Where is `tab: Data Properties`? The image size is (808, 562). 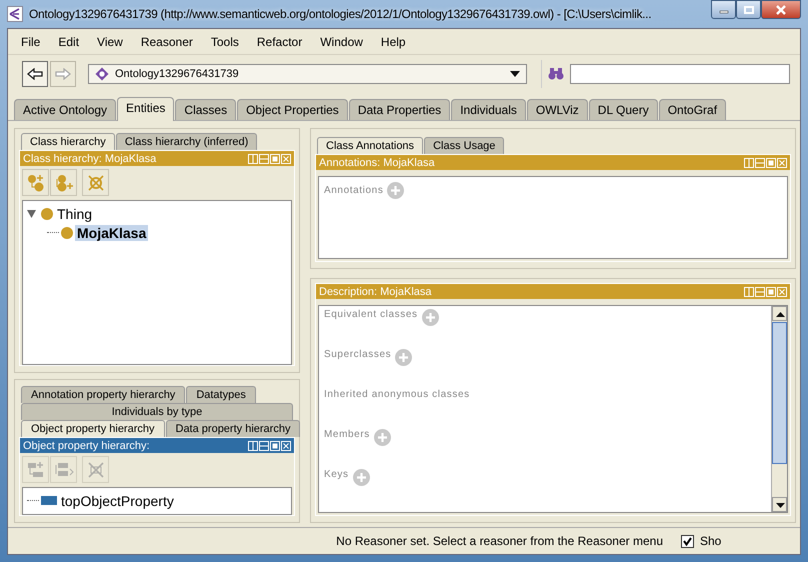
tab: Data Properties is located at coordinates (399, 109).